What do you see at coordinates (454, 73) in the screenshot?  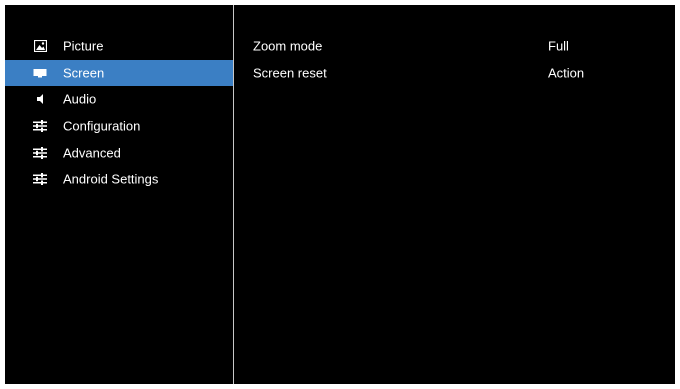 I see `setting-row-screen-reset: Screen reset Action` at bounding box center [454, 73].